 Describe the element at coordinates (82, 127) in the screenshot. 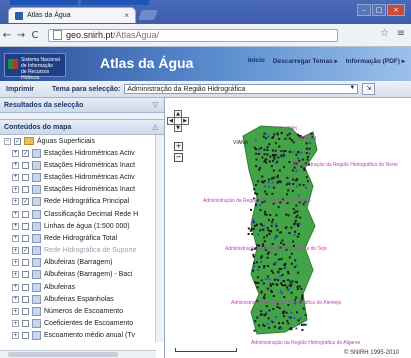

I see `contents-panel-header: Conteúdos do mapa △` at that location.